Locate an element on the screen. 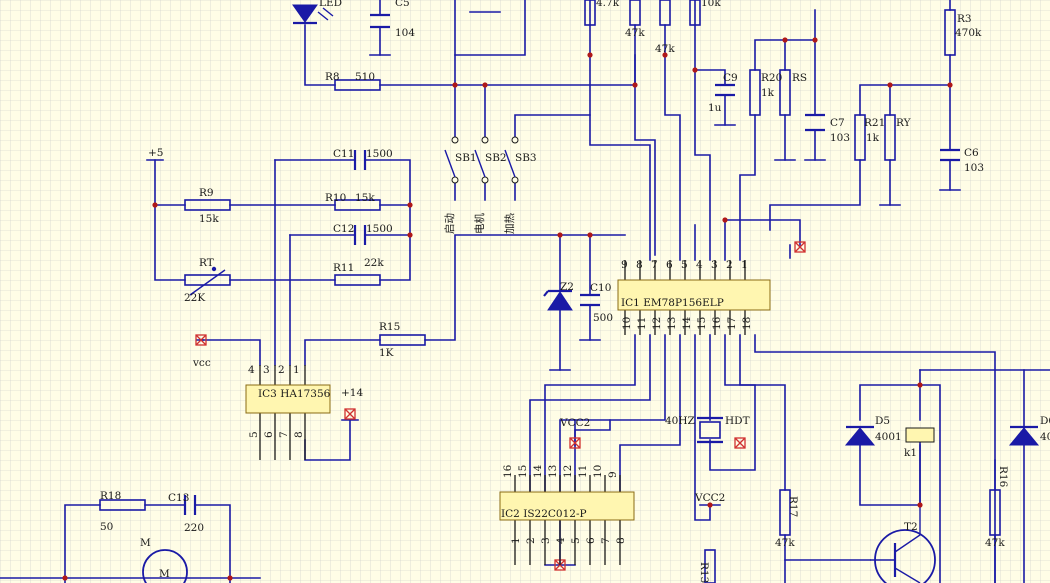  r16-value: 47k is located at coordinates (995, 543).